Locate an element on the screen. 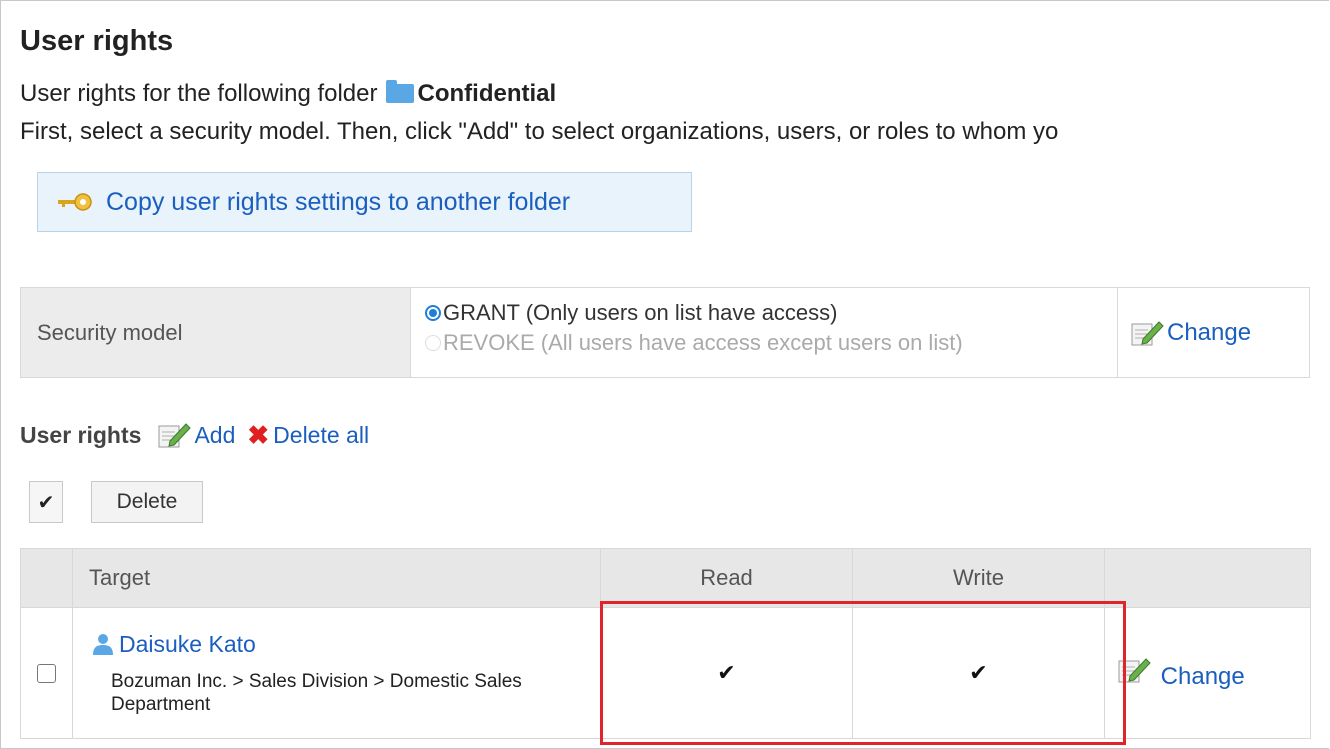  header-target: Target is located at coordinates (336, 578).